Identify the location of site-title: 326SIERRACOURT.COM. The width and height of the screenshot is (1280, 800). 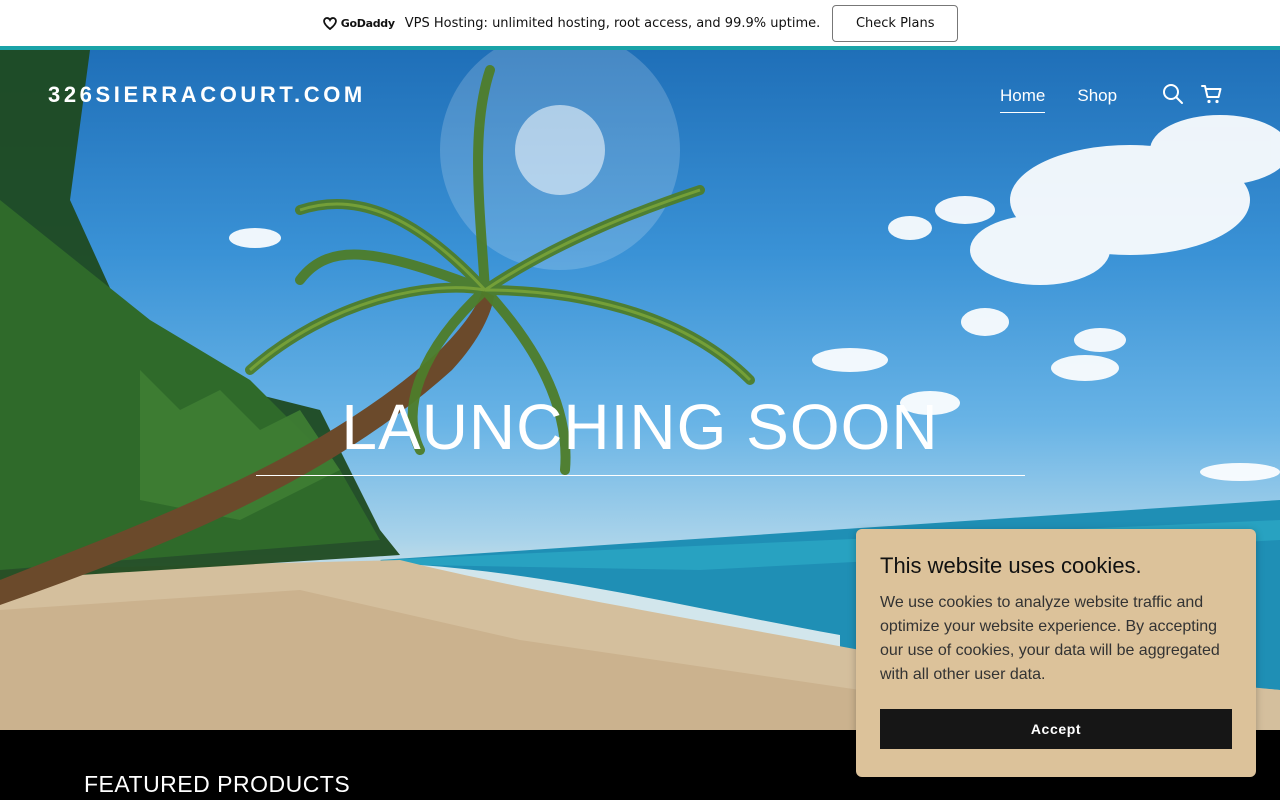
(207, 95).